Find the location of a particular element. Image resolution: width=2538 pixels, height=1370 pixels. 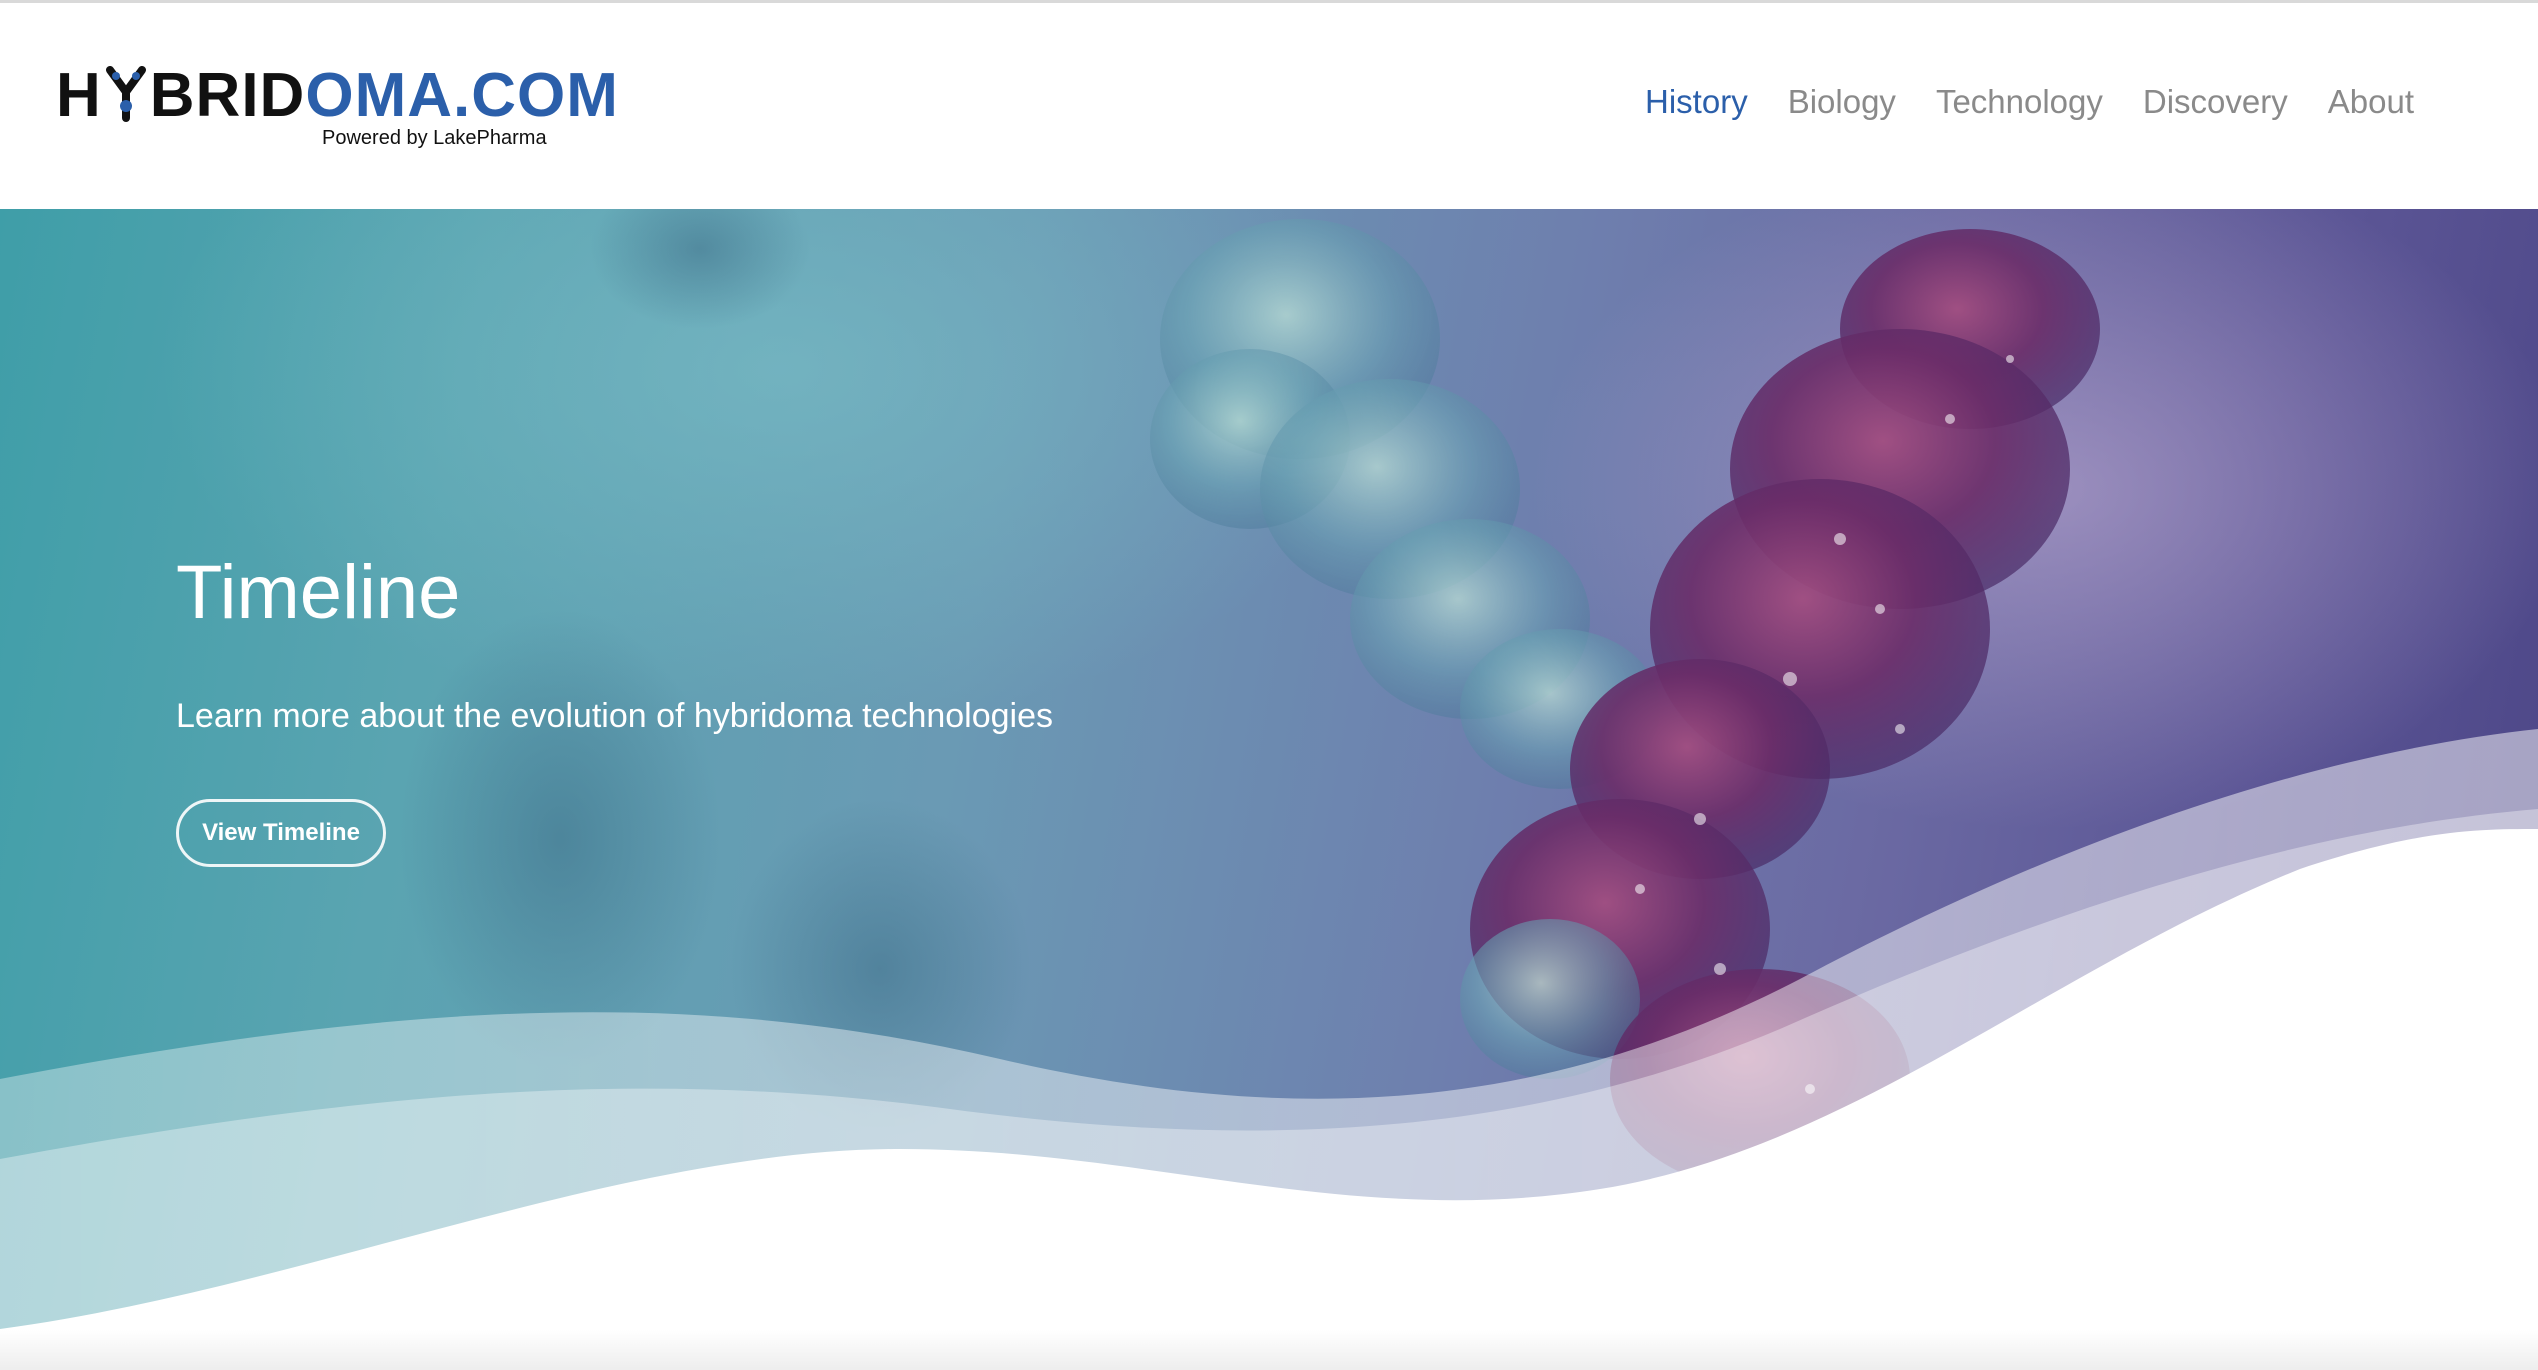

logo-text-h: H is located at coordinates (79, 95).